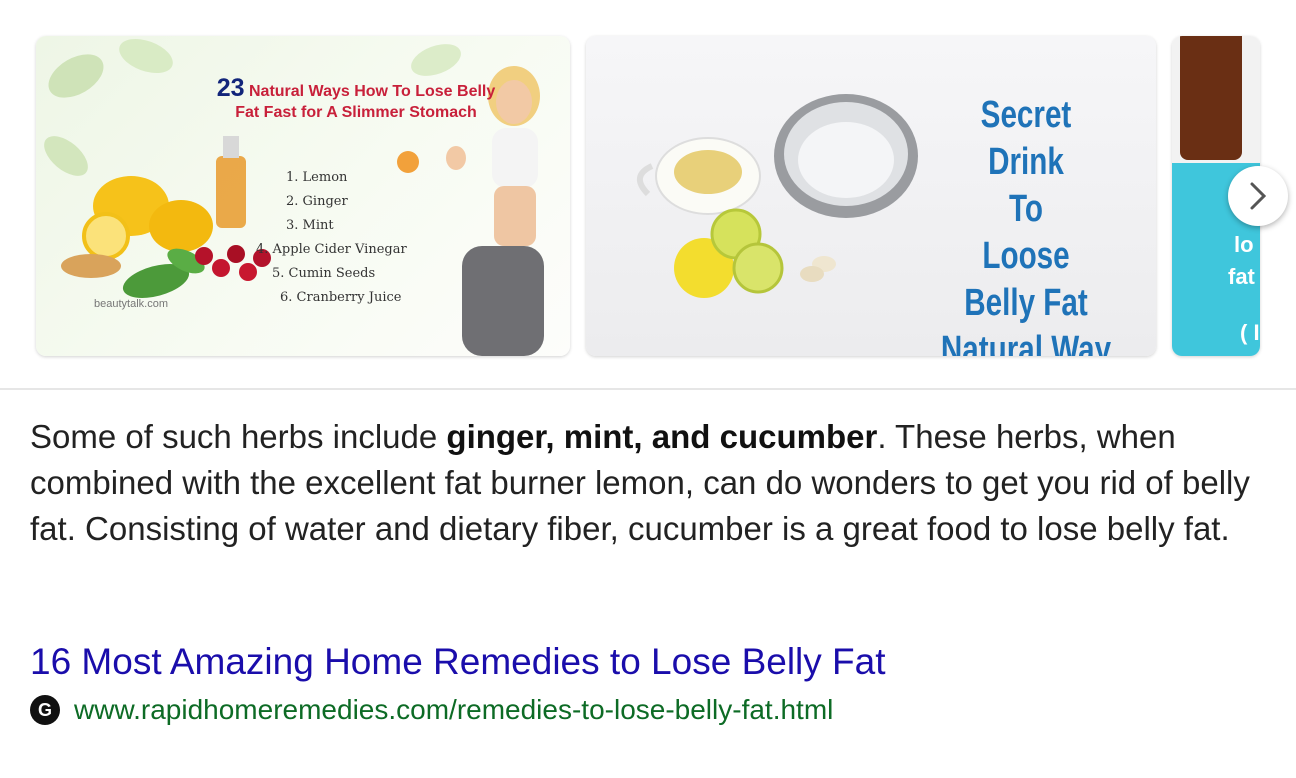 The width and height of the screenshot is (1296, 778). I want to click on google-favicon-icon: G, so click(45, 710).